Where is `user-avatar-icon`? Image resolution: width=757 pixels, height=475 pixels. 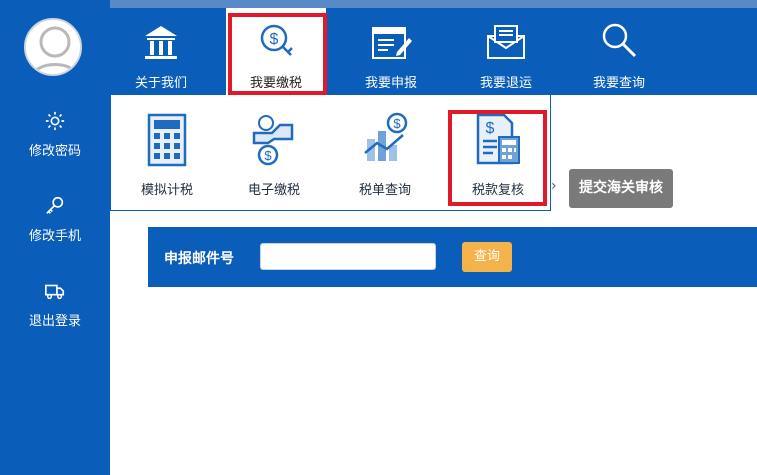 user-avatar-icon is located at coordinates (55, 50).